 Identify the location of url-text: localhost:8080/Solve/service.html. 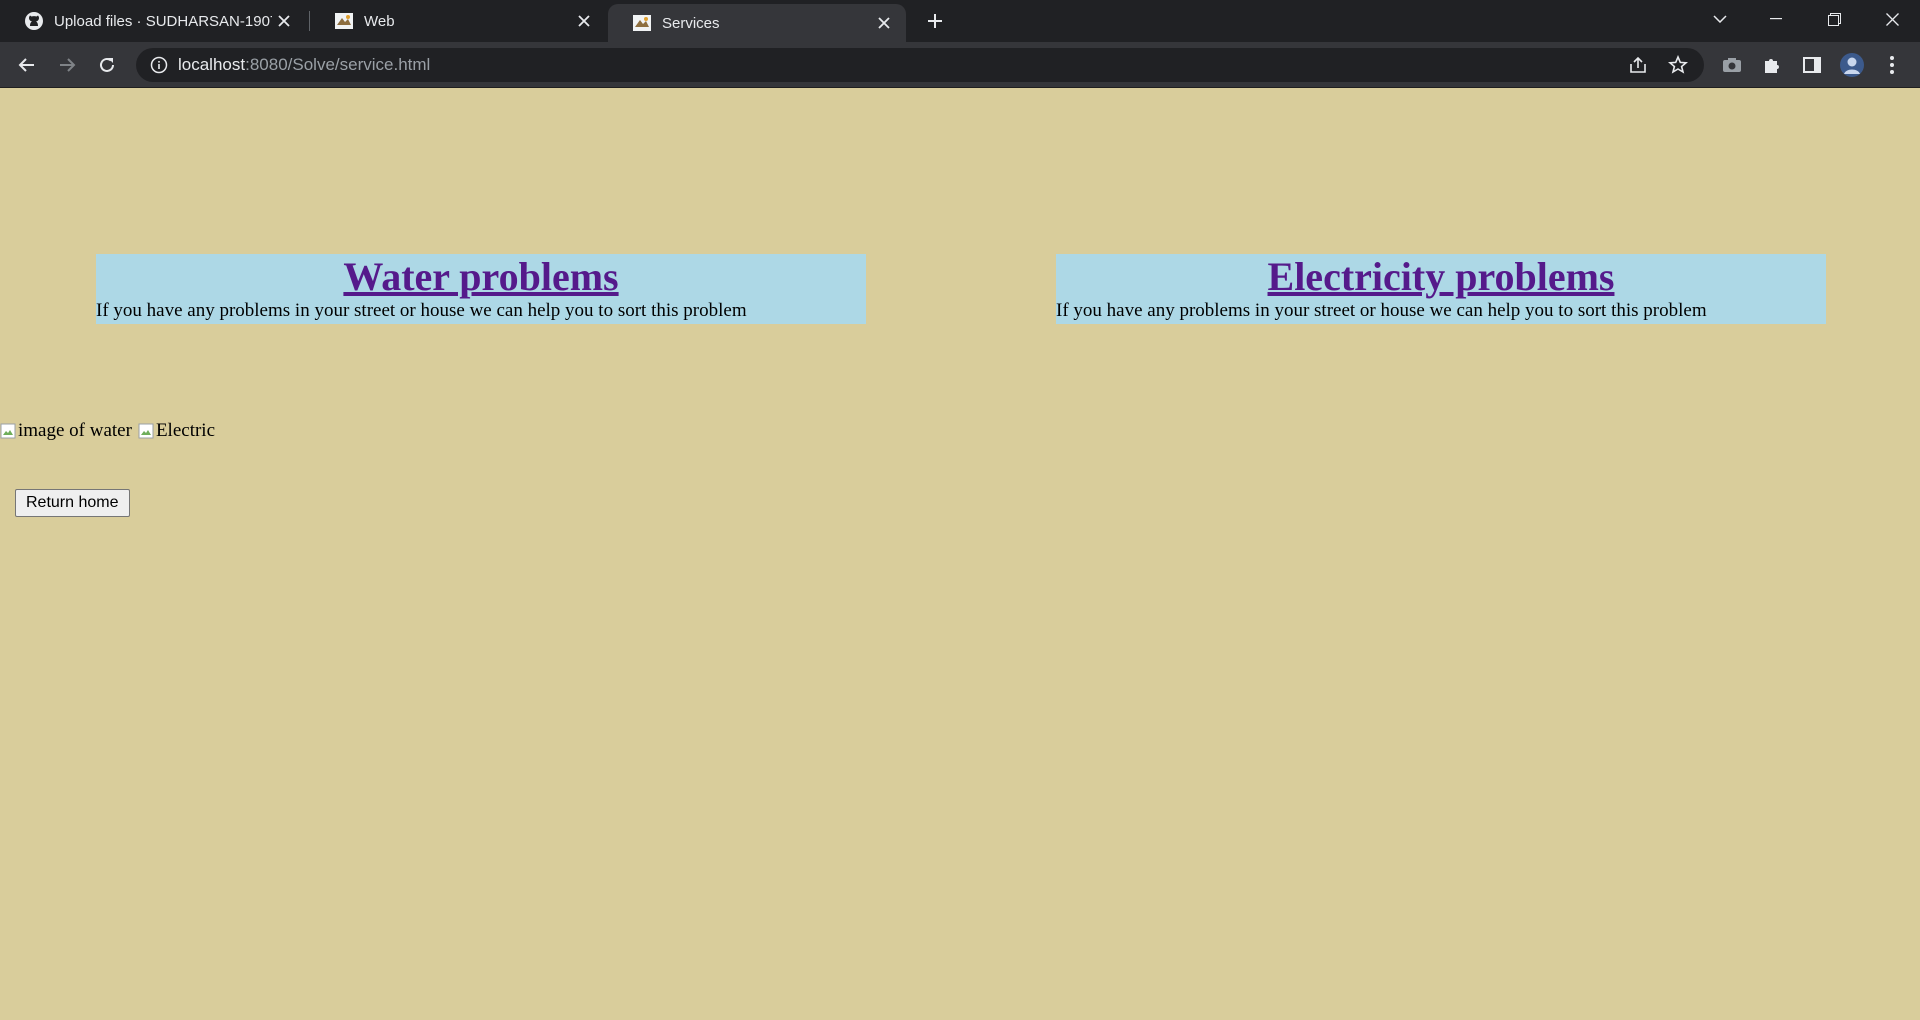
(304, 65).